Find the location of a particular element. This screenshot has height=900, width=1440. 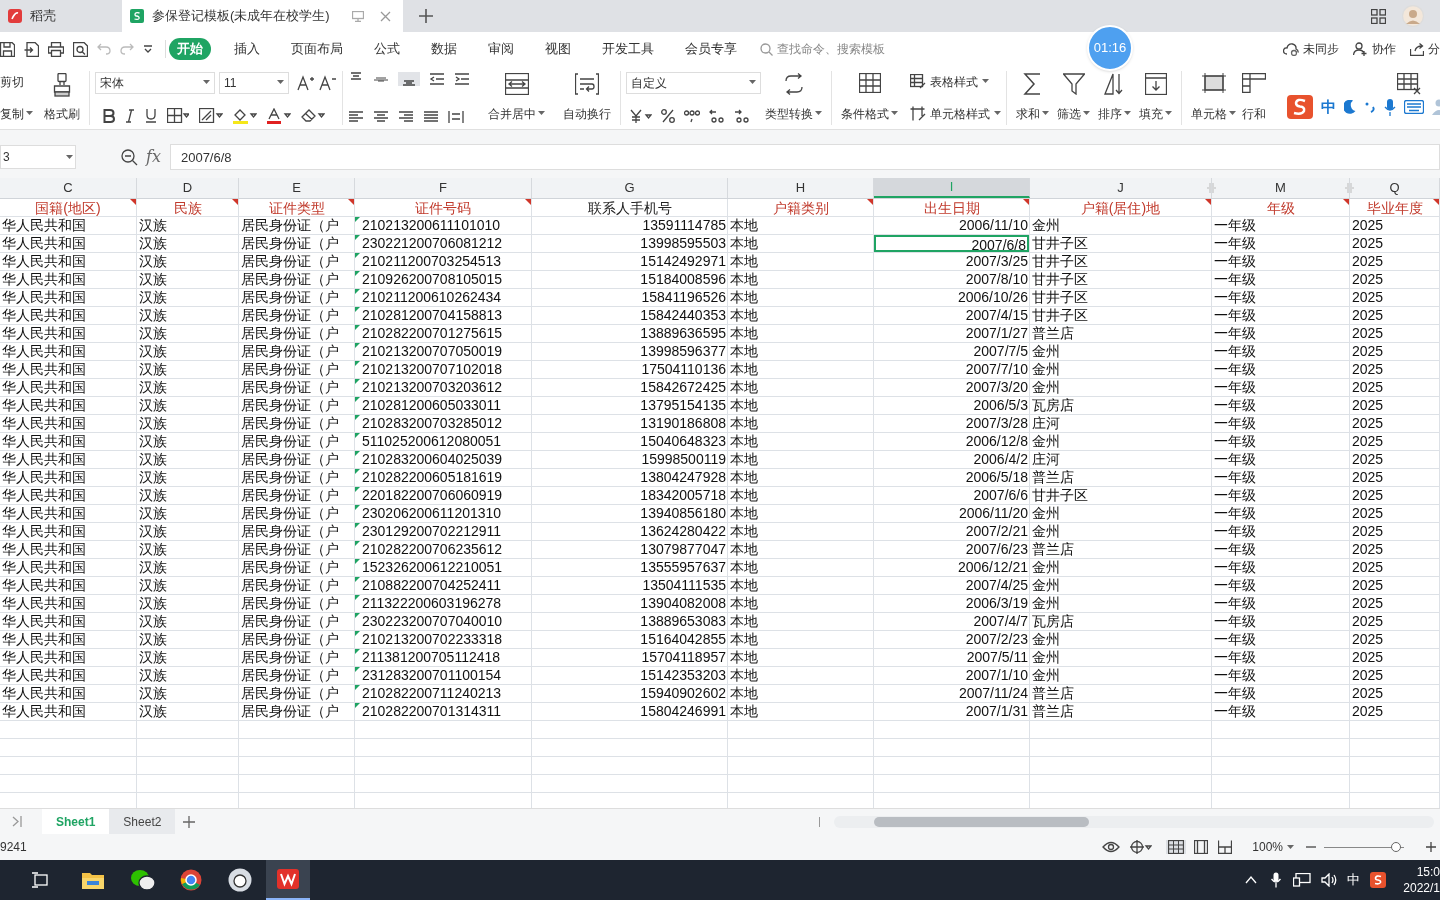

ribbon-tab: 数据 is located at coordinates (444, 49).